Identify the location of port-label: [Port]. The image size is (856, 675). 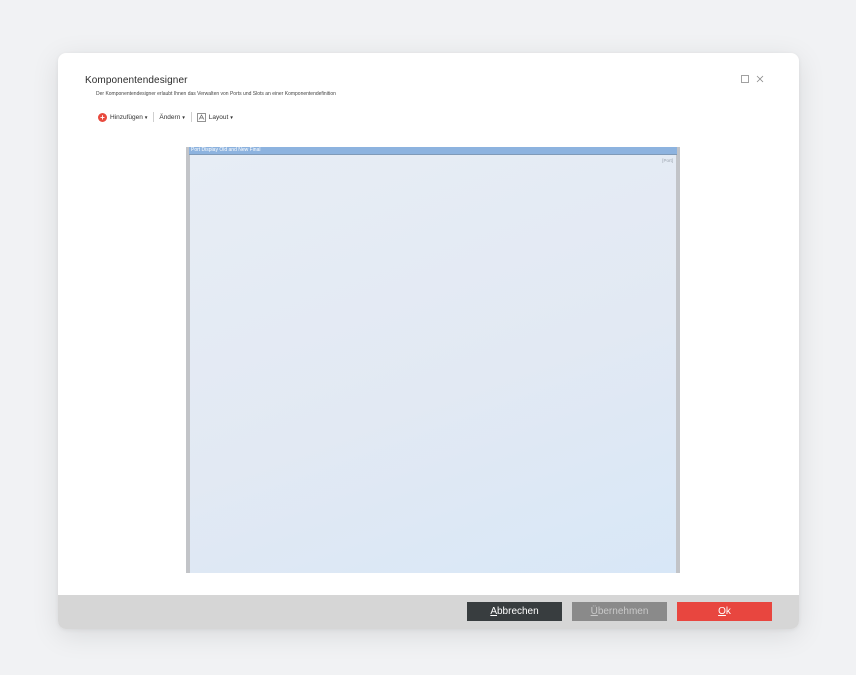
(667, 160).